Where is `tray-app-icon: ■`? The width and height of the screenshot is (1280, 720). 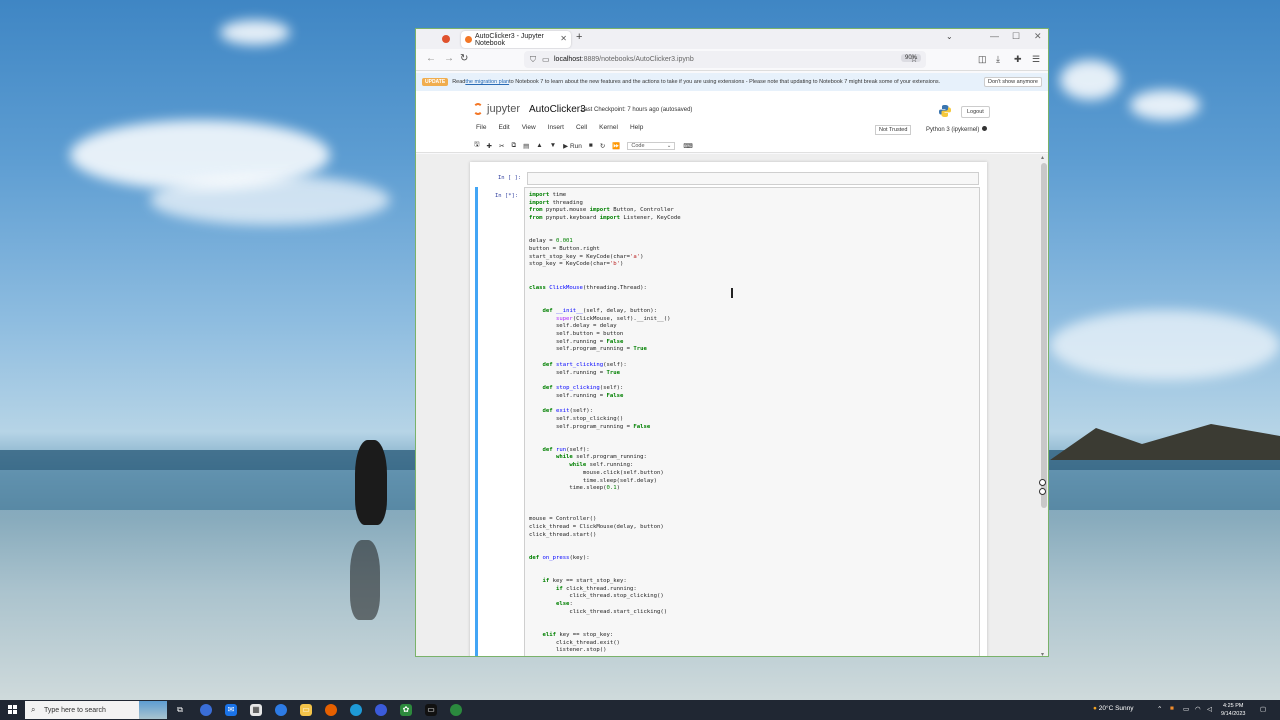
tray-app-icon: ■ is located at coordinates (1172, 708).